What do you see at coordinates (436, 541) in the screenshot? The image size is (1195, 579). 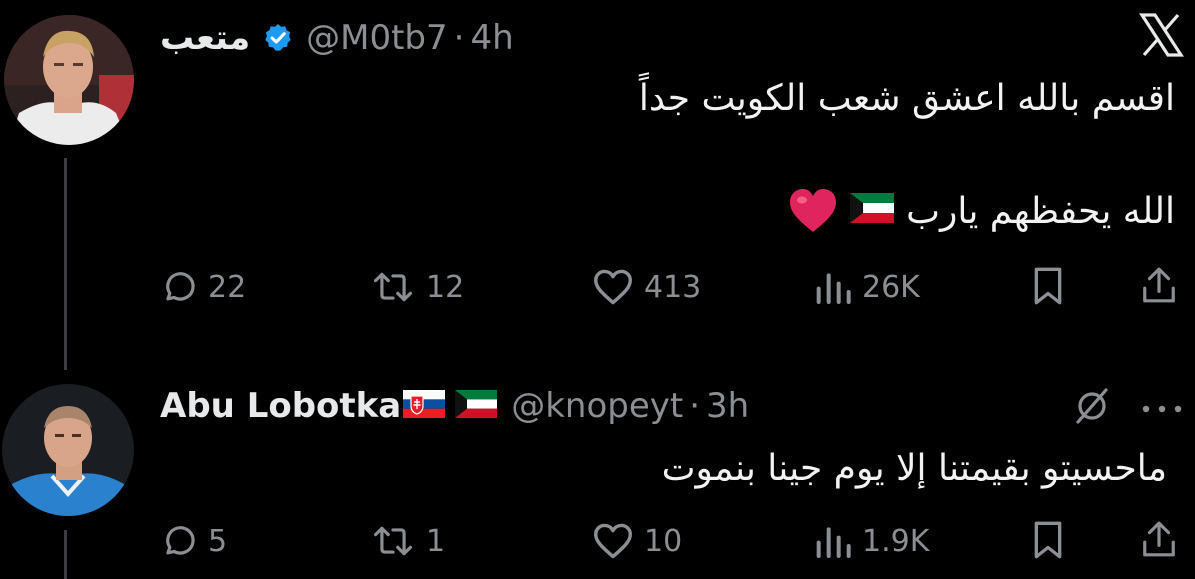 I see `retweet-count: 1` at bounding box center [436, 541].